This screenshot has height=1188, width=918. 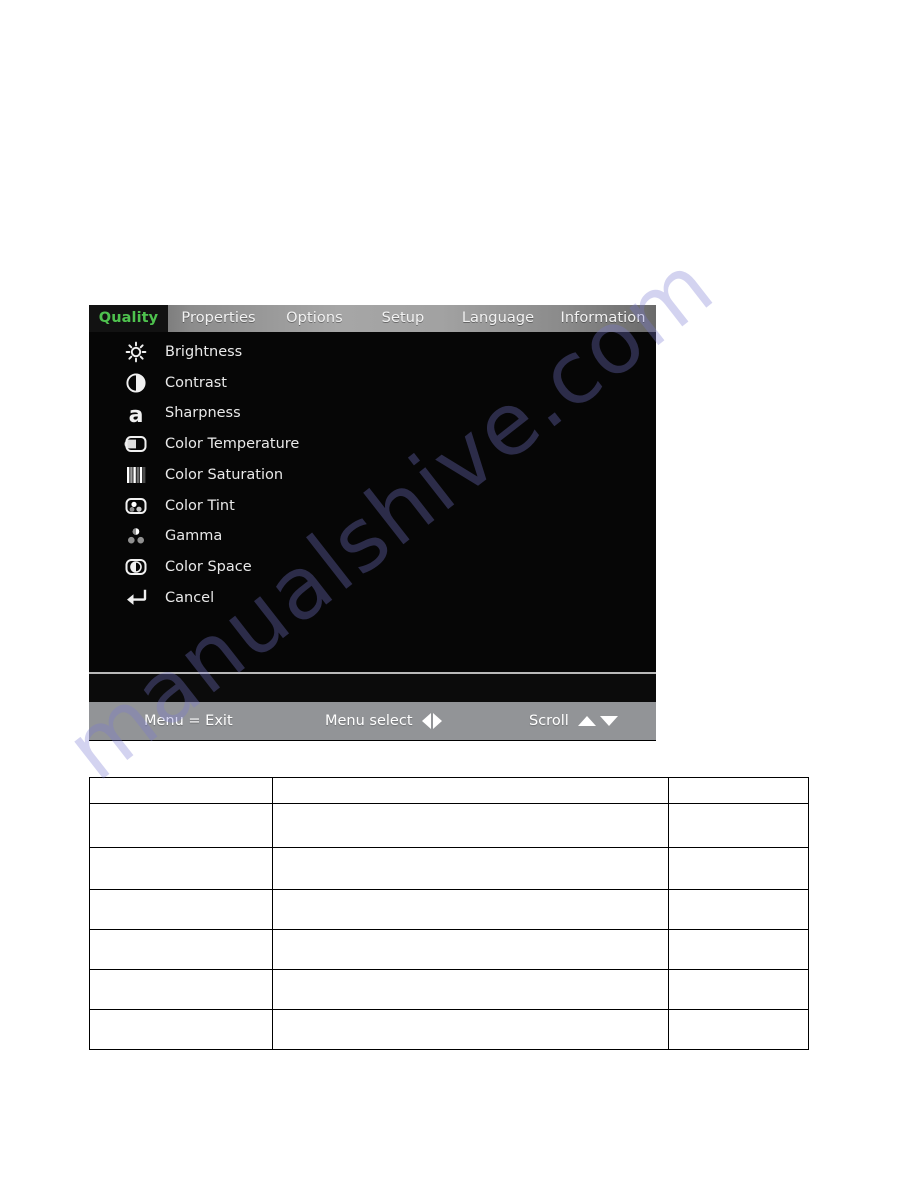 What do you see at coordinates (196, 382) in the screenshot?
I see `osd-menu-item-label: Contrast` at bounding box center [196, 382].